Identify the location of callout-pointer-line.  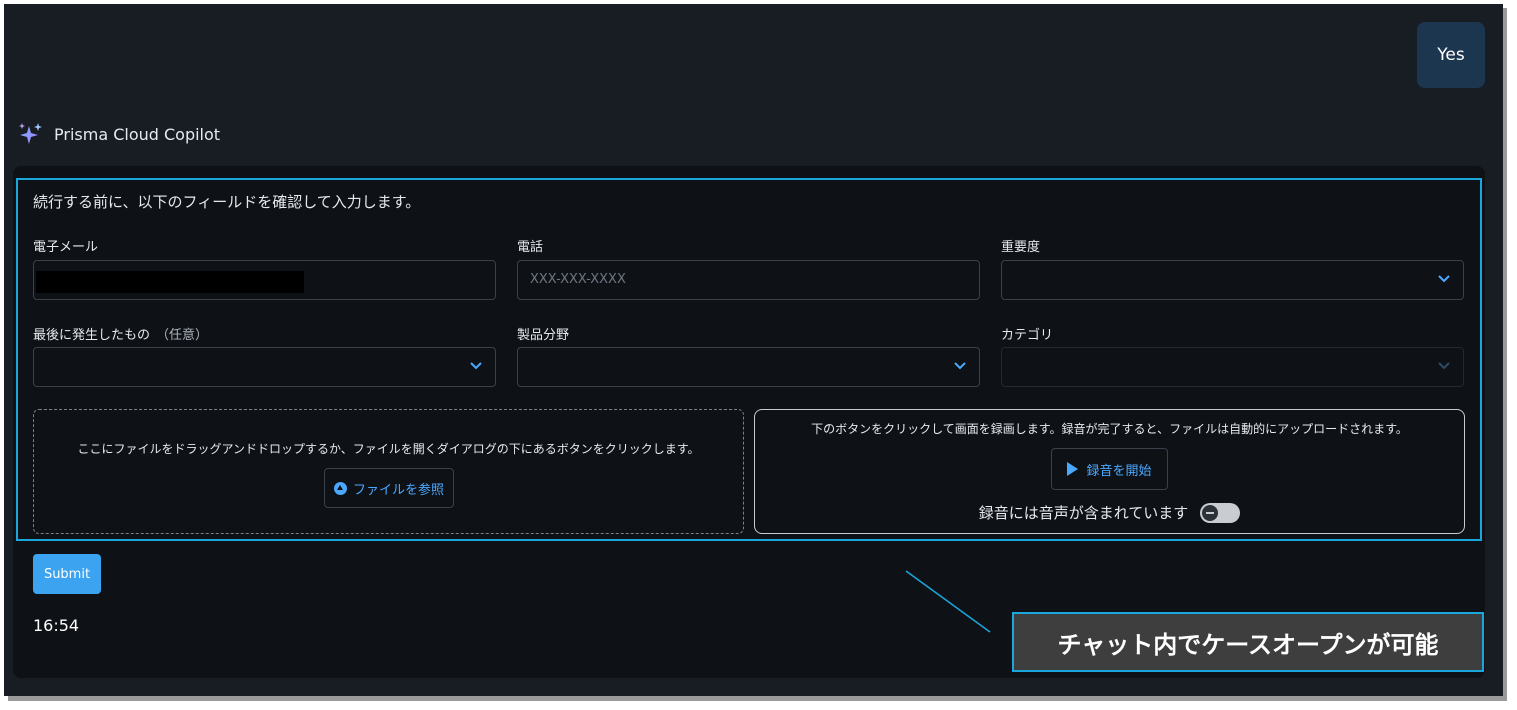
(948, 601).